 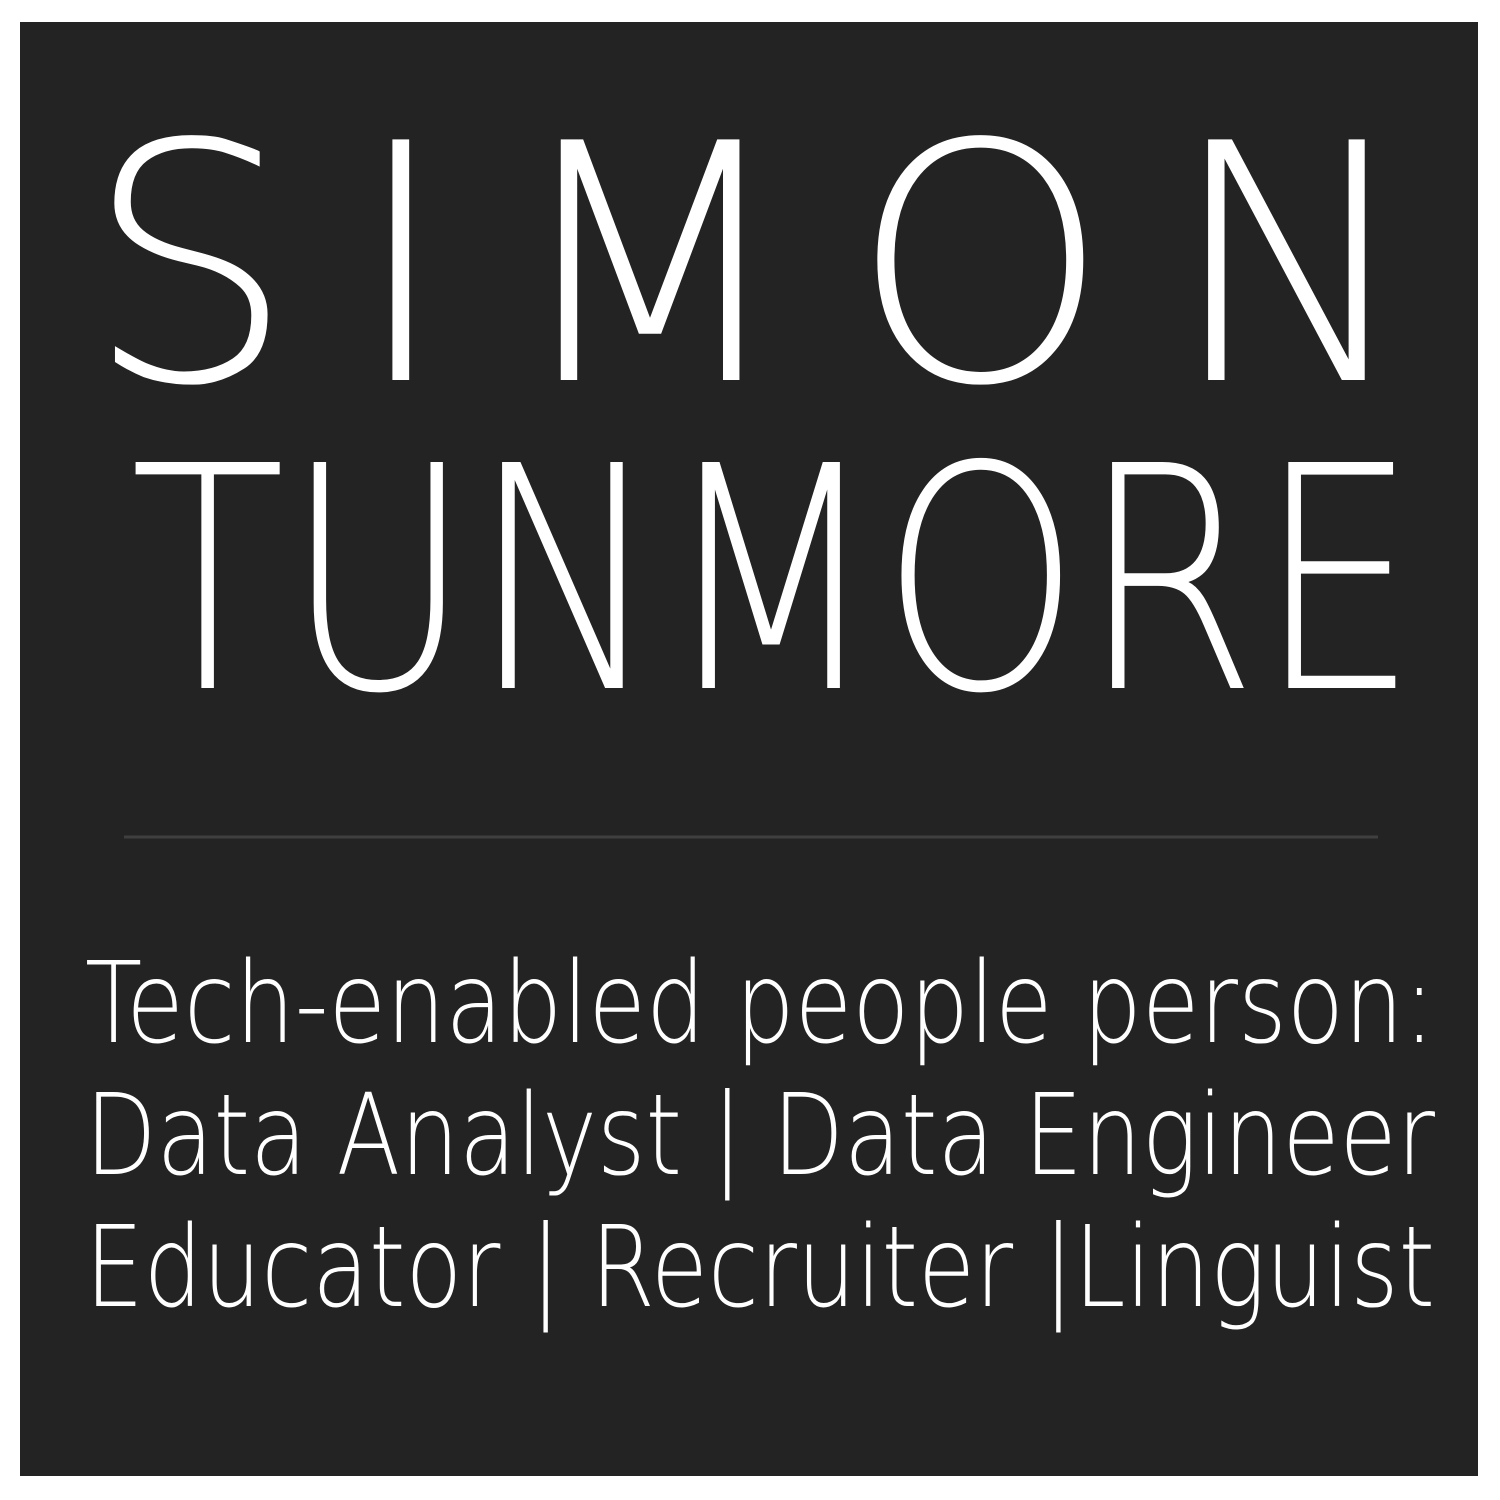 What do you see at coordinates (760, 1136) in the screenshot?
I see `tagline-line-2: Data Analyst | Data Engineer` at bounding box center [760, 1136].